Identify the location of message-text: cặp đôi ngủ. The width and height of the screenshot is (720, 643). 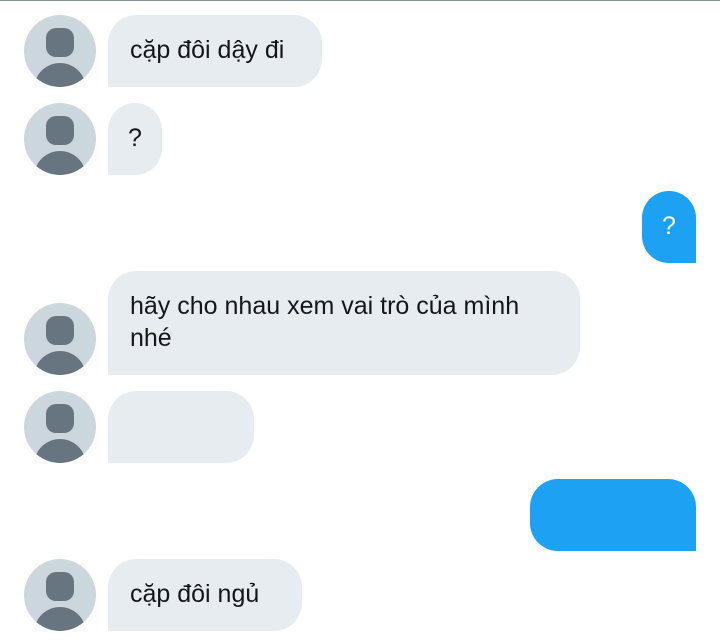
(195, 594).